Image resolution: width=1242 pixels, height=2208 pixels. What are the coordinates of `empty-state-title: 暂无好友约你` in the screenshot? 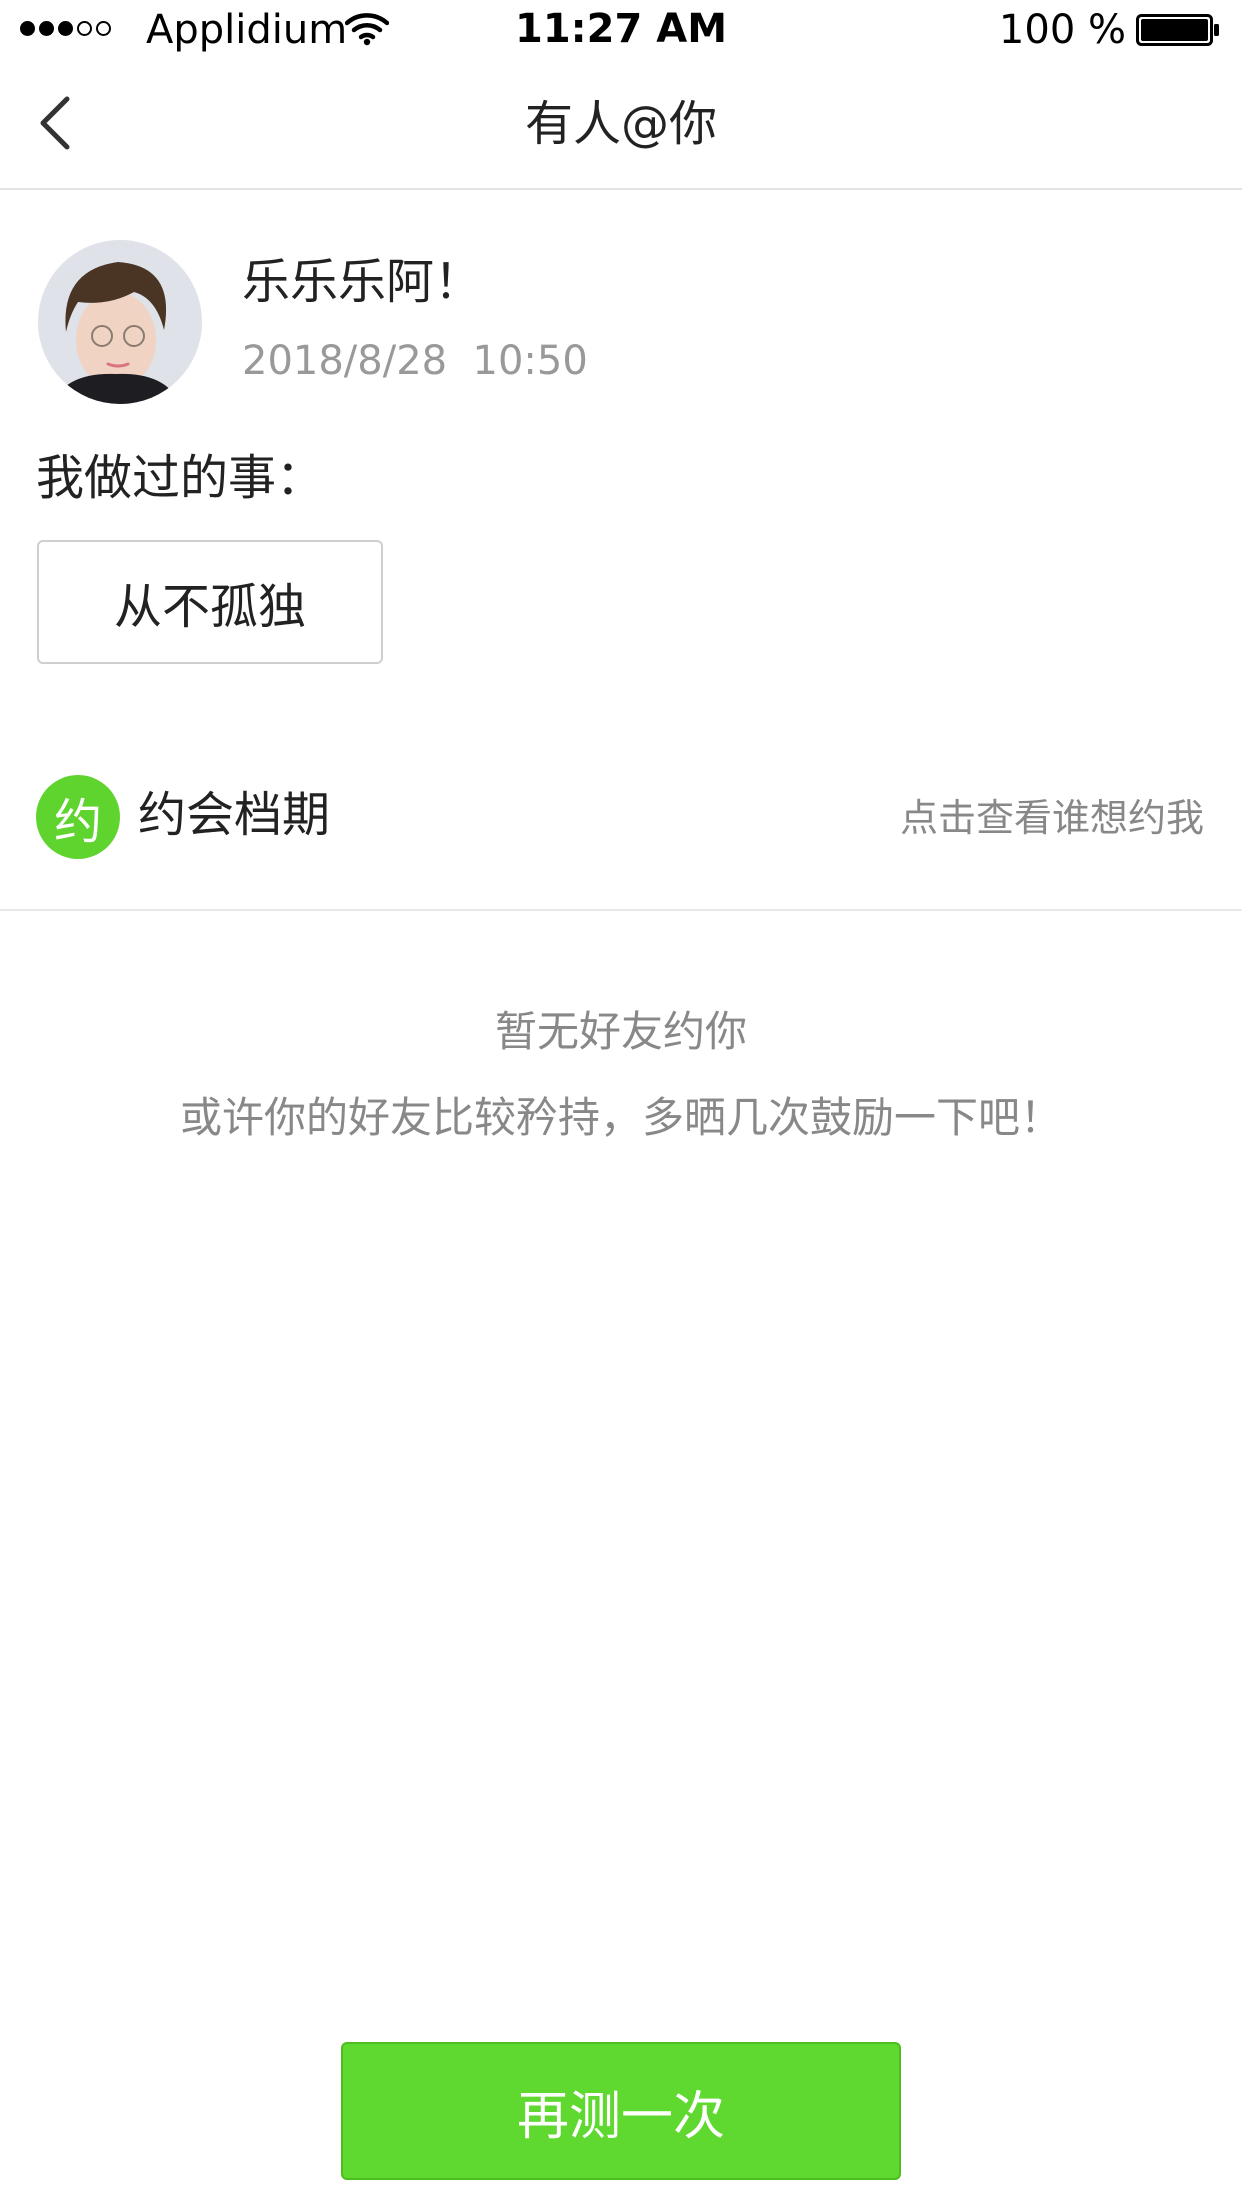 It's located at (620, 1031).